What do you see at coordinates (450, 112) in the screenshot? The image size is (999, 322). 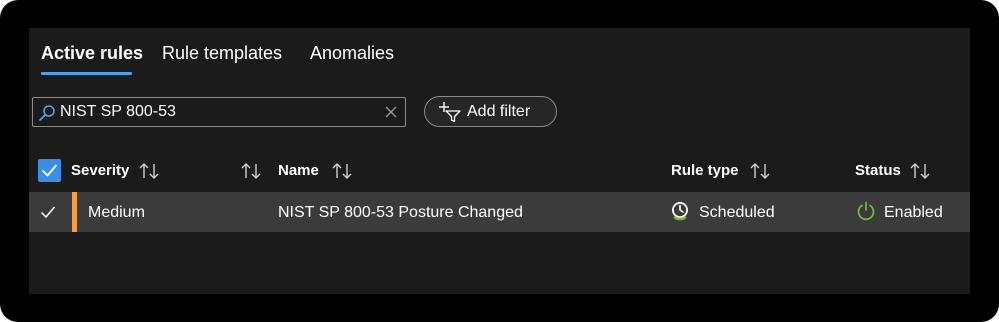 I see `add-filter-icon` at bounding box center [450, 112].